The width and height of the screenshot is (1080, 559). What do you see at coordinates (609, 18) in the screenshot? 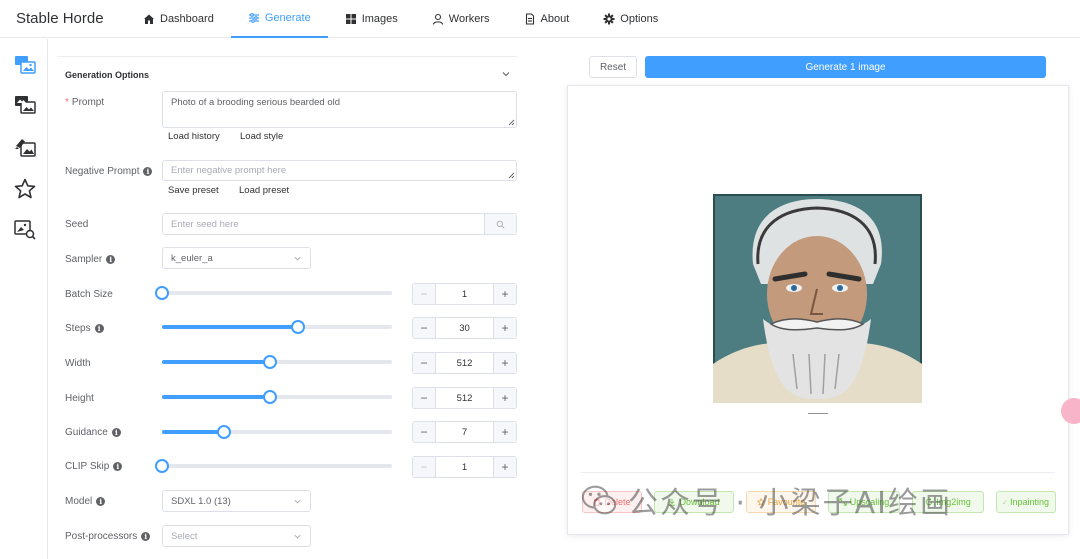
I see `gear-icon` at bounding box center [609, 18].